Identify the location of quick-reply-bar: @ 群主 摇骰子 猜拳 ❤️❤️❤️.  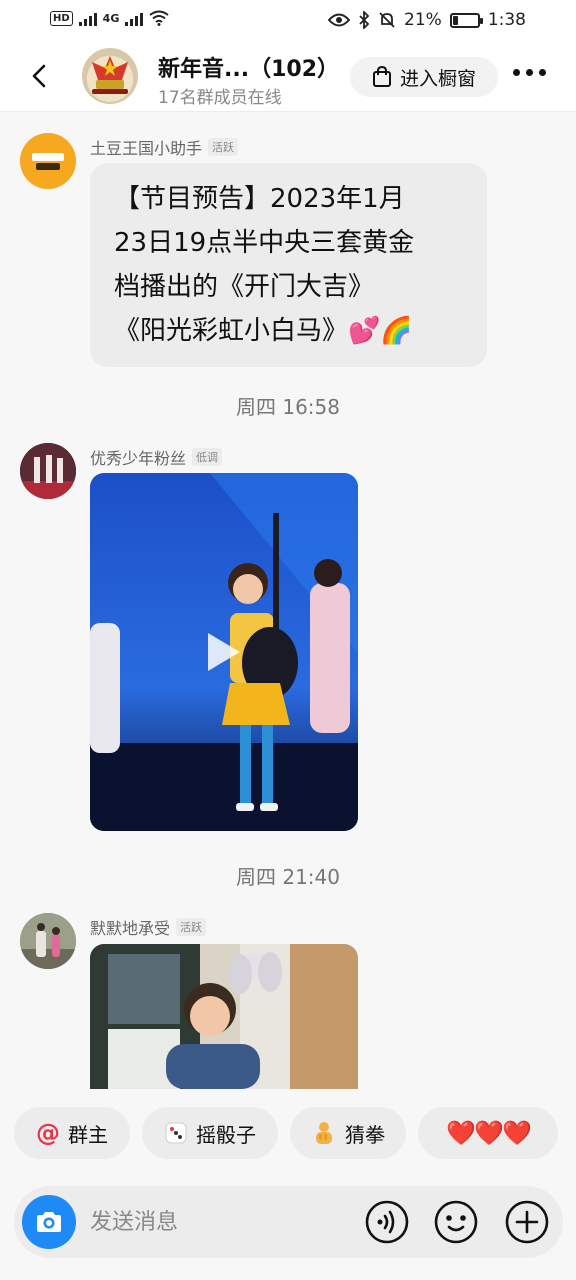
(295, 1133).